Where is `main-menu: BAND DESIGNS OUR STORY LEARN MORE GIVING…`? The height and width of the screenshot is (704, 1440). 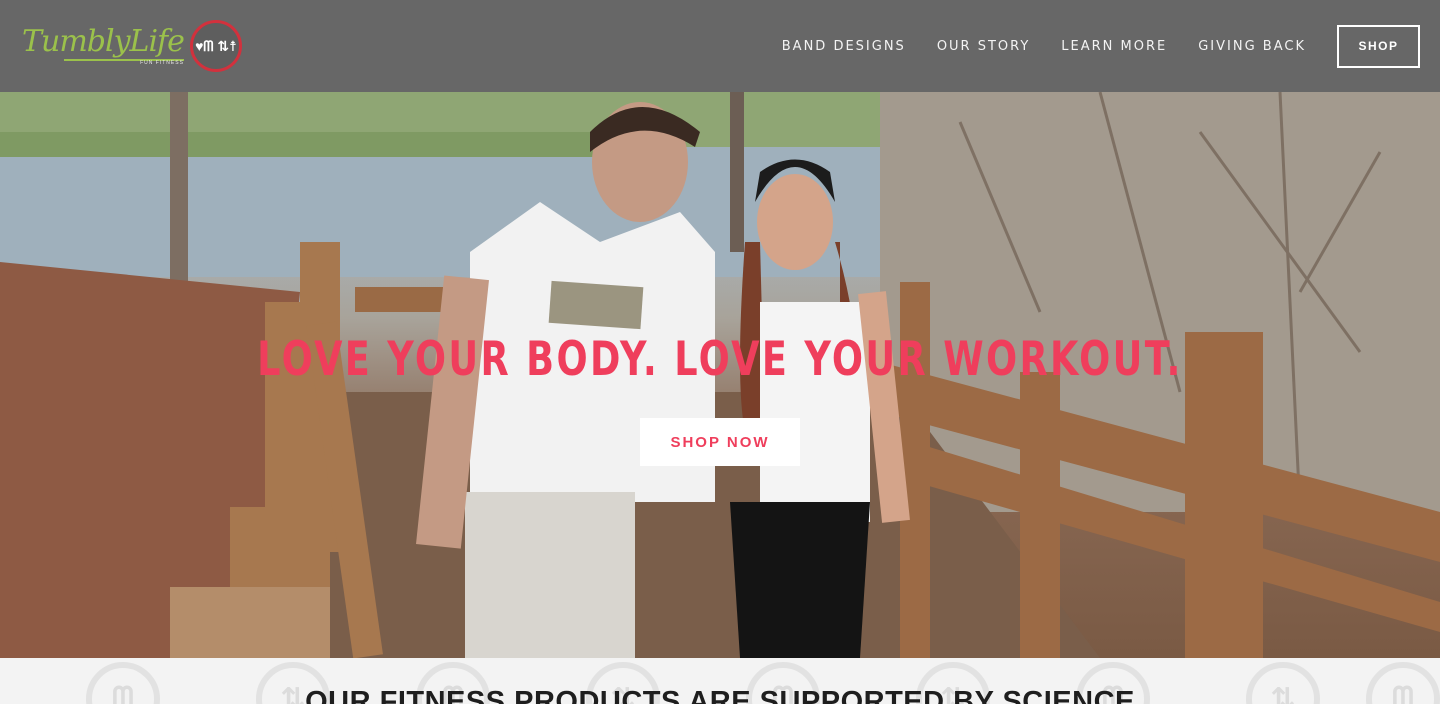 main-menu: BAND DESIGNS OUR STORY LEARN MORE GIVING… is located at coordinates (1085, 46).